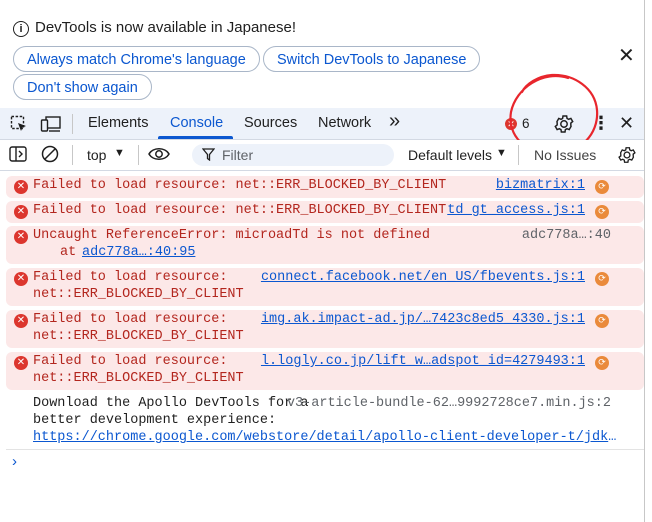 Image resolution: width=652 pixels, height=522 pixels. Describe the element at coordinates (423, 319) in the screenshot. I see `source-link: img.ak.impact-ad.jp/…7423c8ed5_4330.js:1` at that location.